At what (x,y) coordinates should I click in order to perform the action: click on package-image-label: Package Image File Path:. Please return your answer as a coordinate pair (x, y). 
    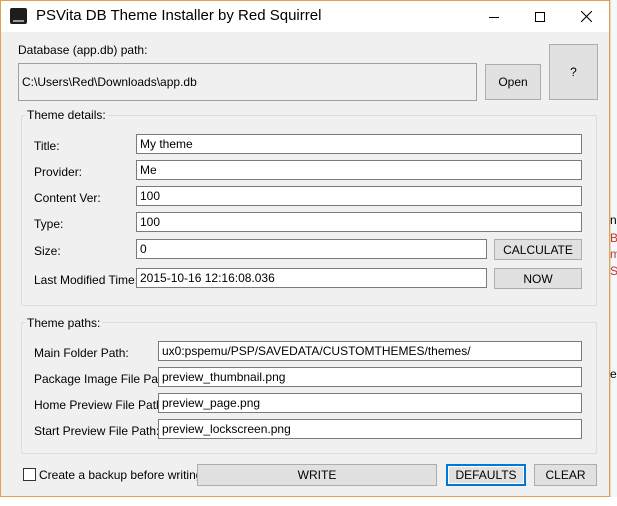
    Looking at the image, I should click on (103, 379).